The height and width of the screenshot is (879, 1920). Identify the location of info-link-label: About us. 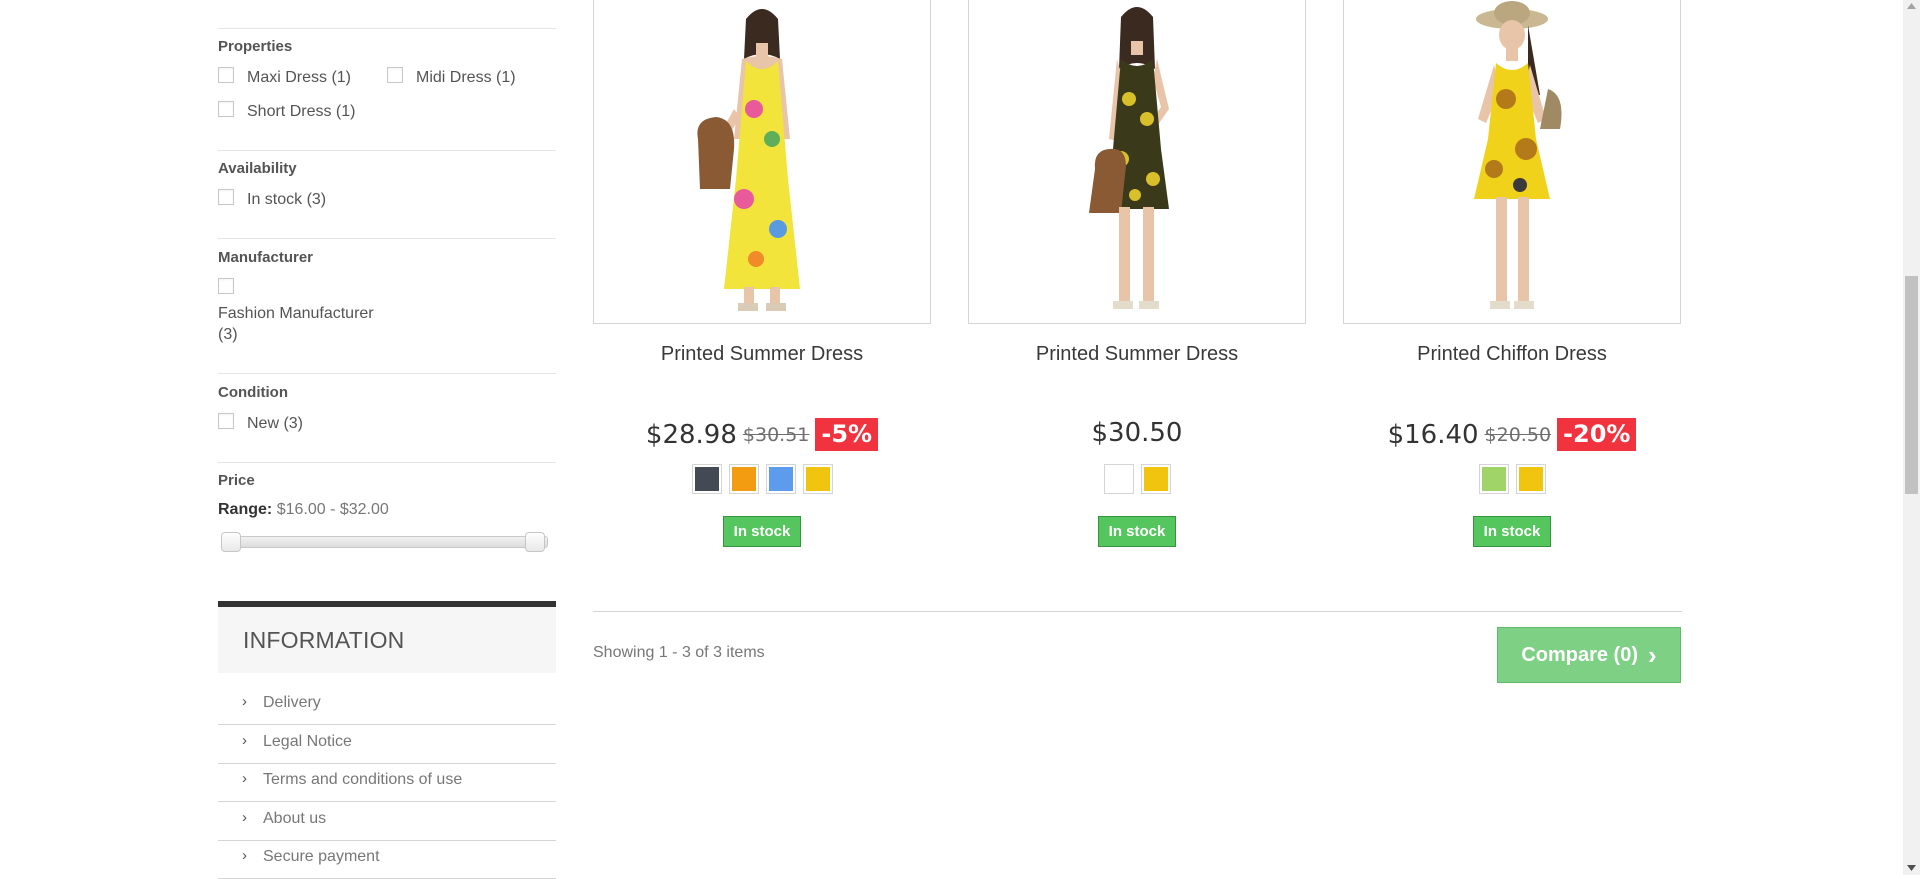
(294, 819).